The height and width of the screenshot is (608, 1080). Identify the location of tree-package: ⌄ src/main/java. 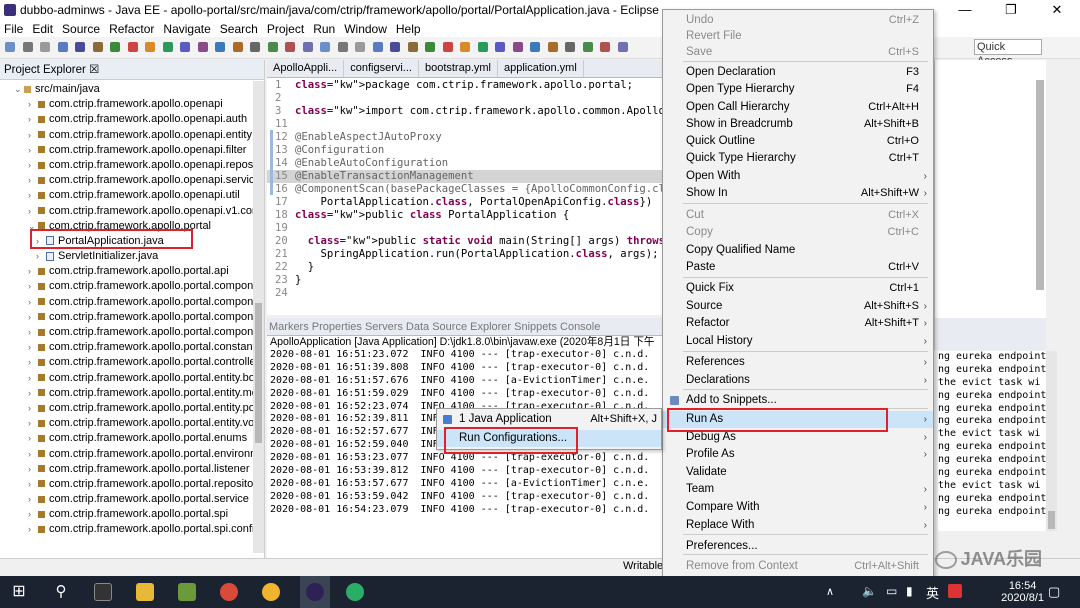
(132, 89).